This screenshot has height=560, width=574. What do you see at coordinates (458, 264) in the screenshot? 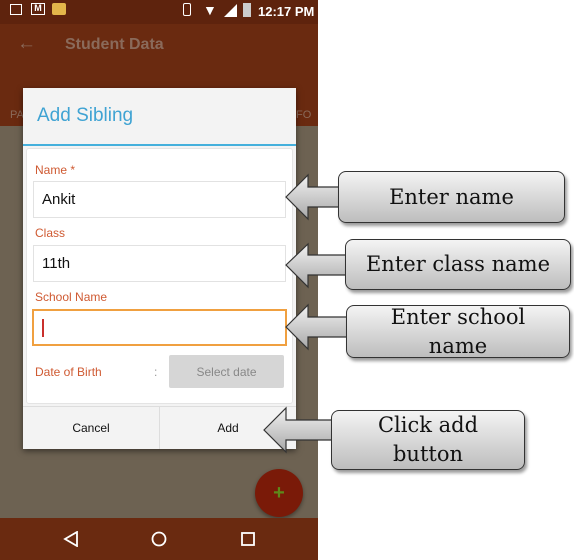
I see `callout-enter-class: Enter class name` at bounding box center [458, 264].